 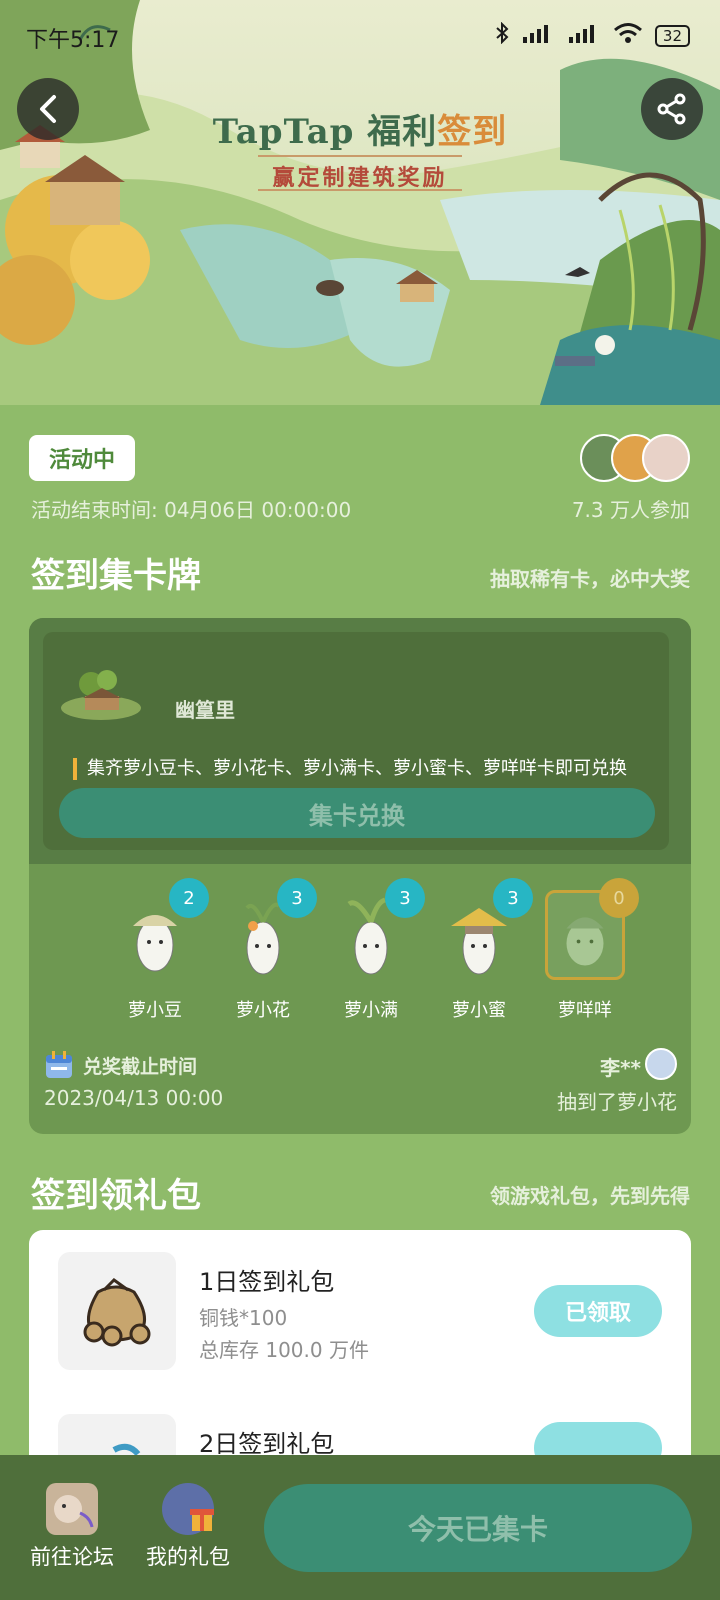 What do you see at coordinates (478, 1528) in the screenshot?
I see `checkin-button: 今天已集卡` at bounding box center [478, 1528].